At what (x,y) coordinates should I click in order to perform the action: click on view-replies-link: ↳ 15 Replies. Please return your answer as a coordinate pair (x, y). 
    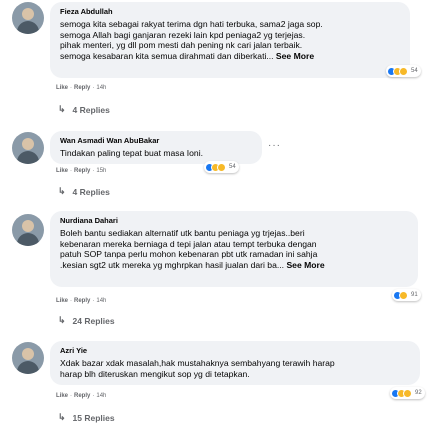
    Looking at the image, I should click on (86, 417).